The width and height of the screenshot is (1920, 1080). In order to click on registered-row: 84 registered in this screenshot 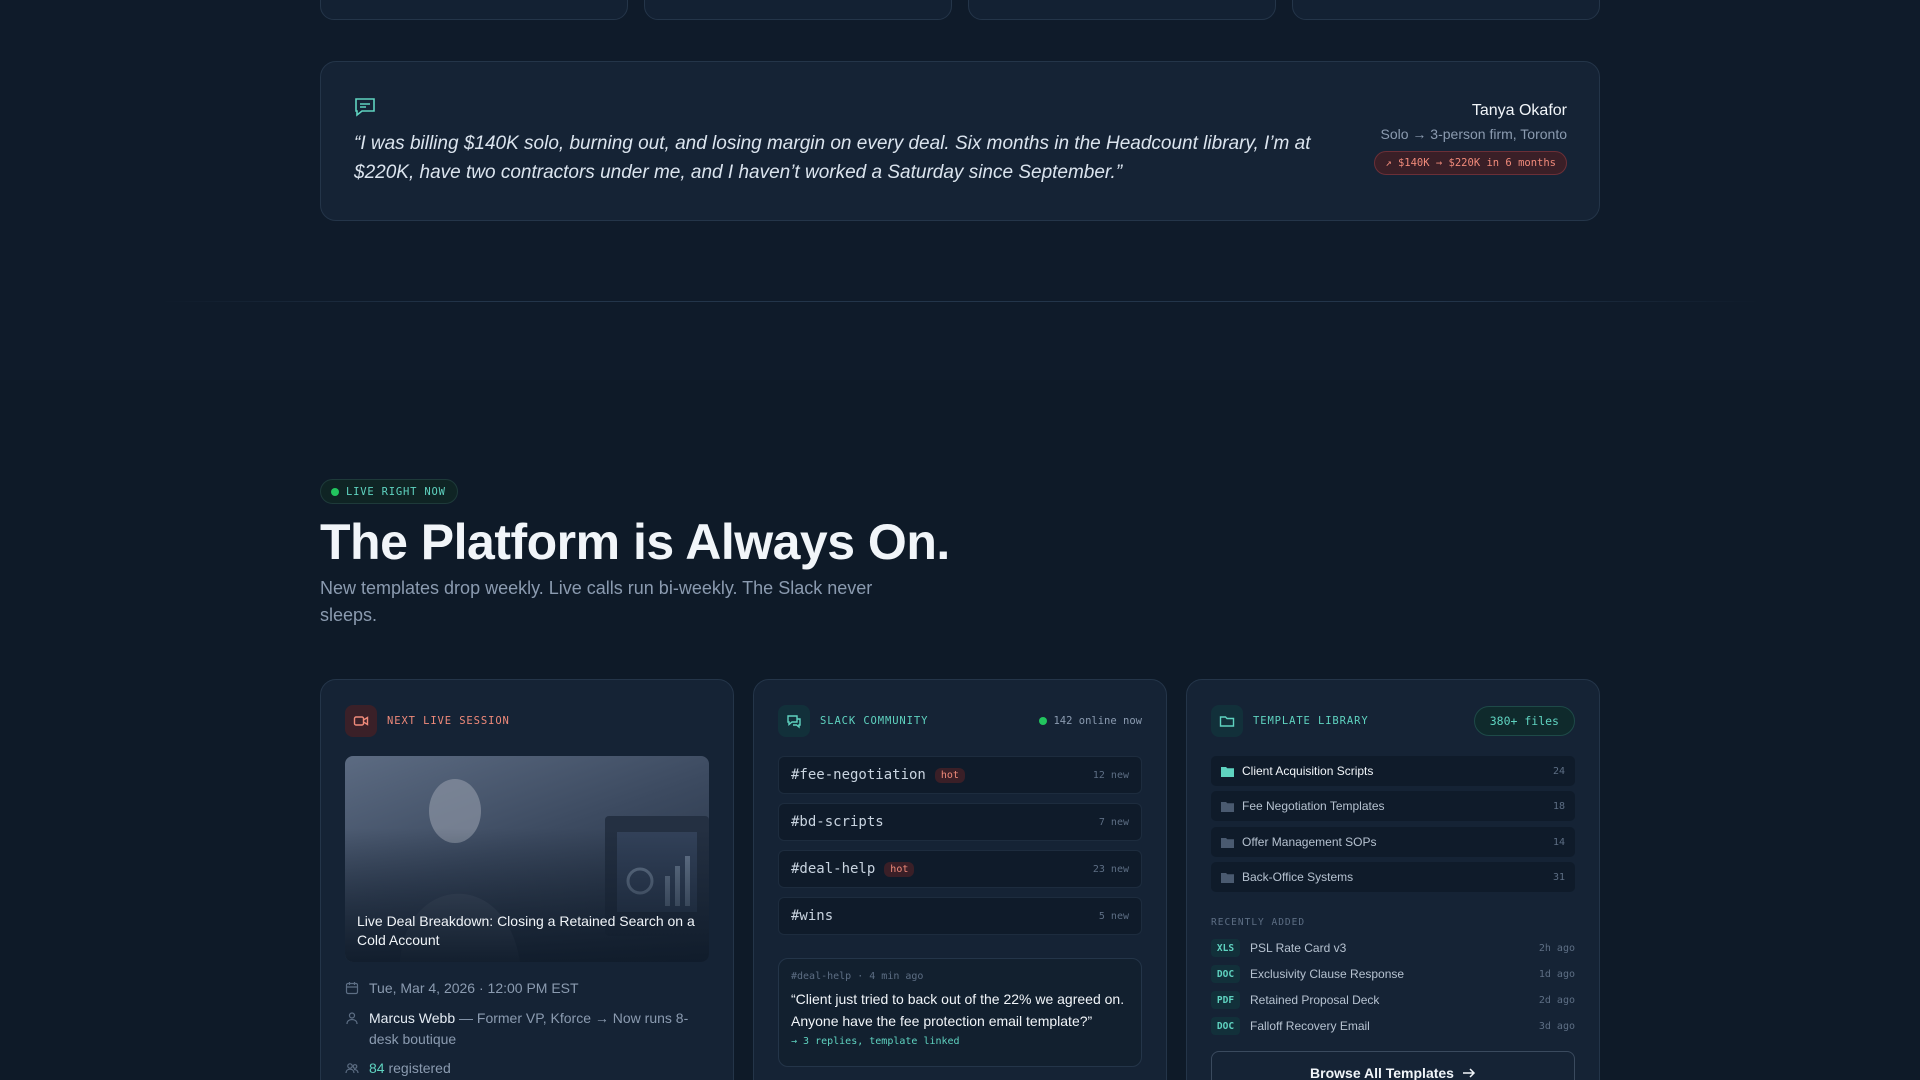, I will do `click(527, 1068)`.